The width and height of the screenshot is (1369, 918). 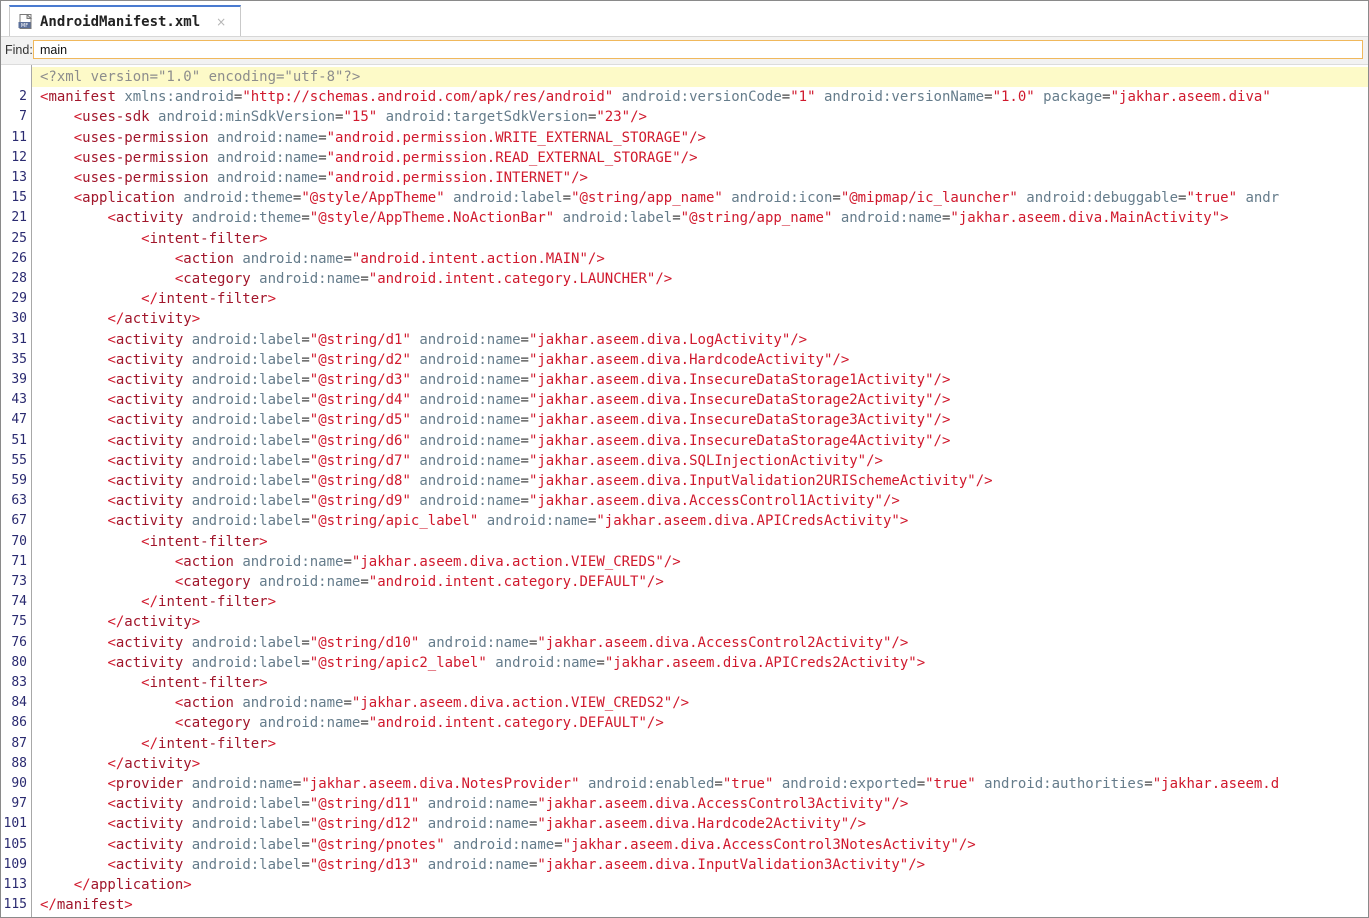 What do you see at coordinates (221, 22) in the screenshot?
I see `close-icon: ×` at bounding box center [221, 22].